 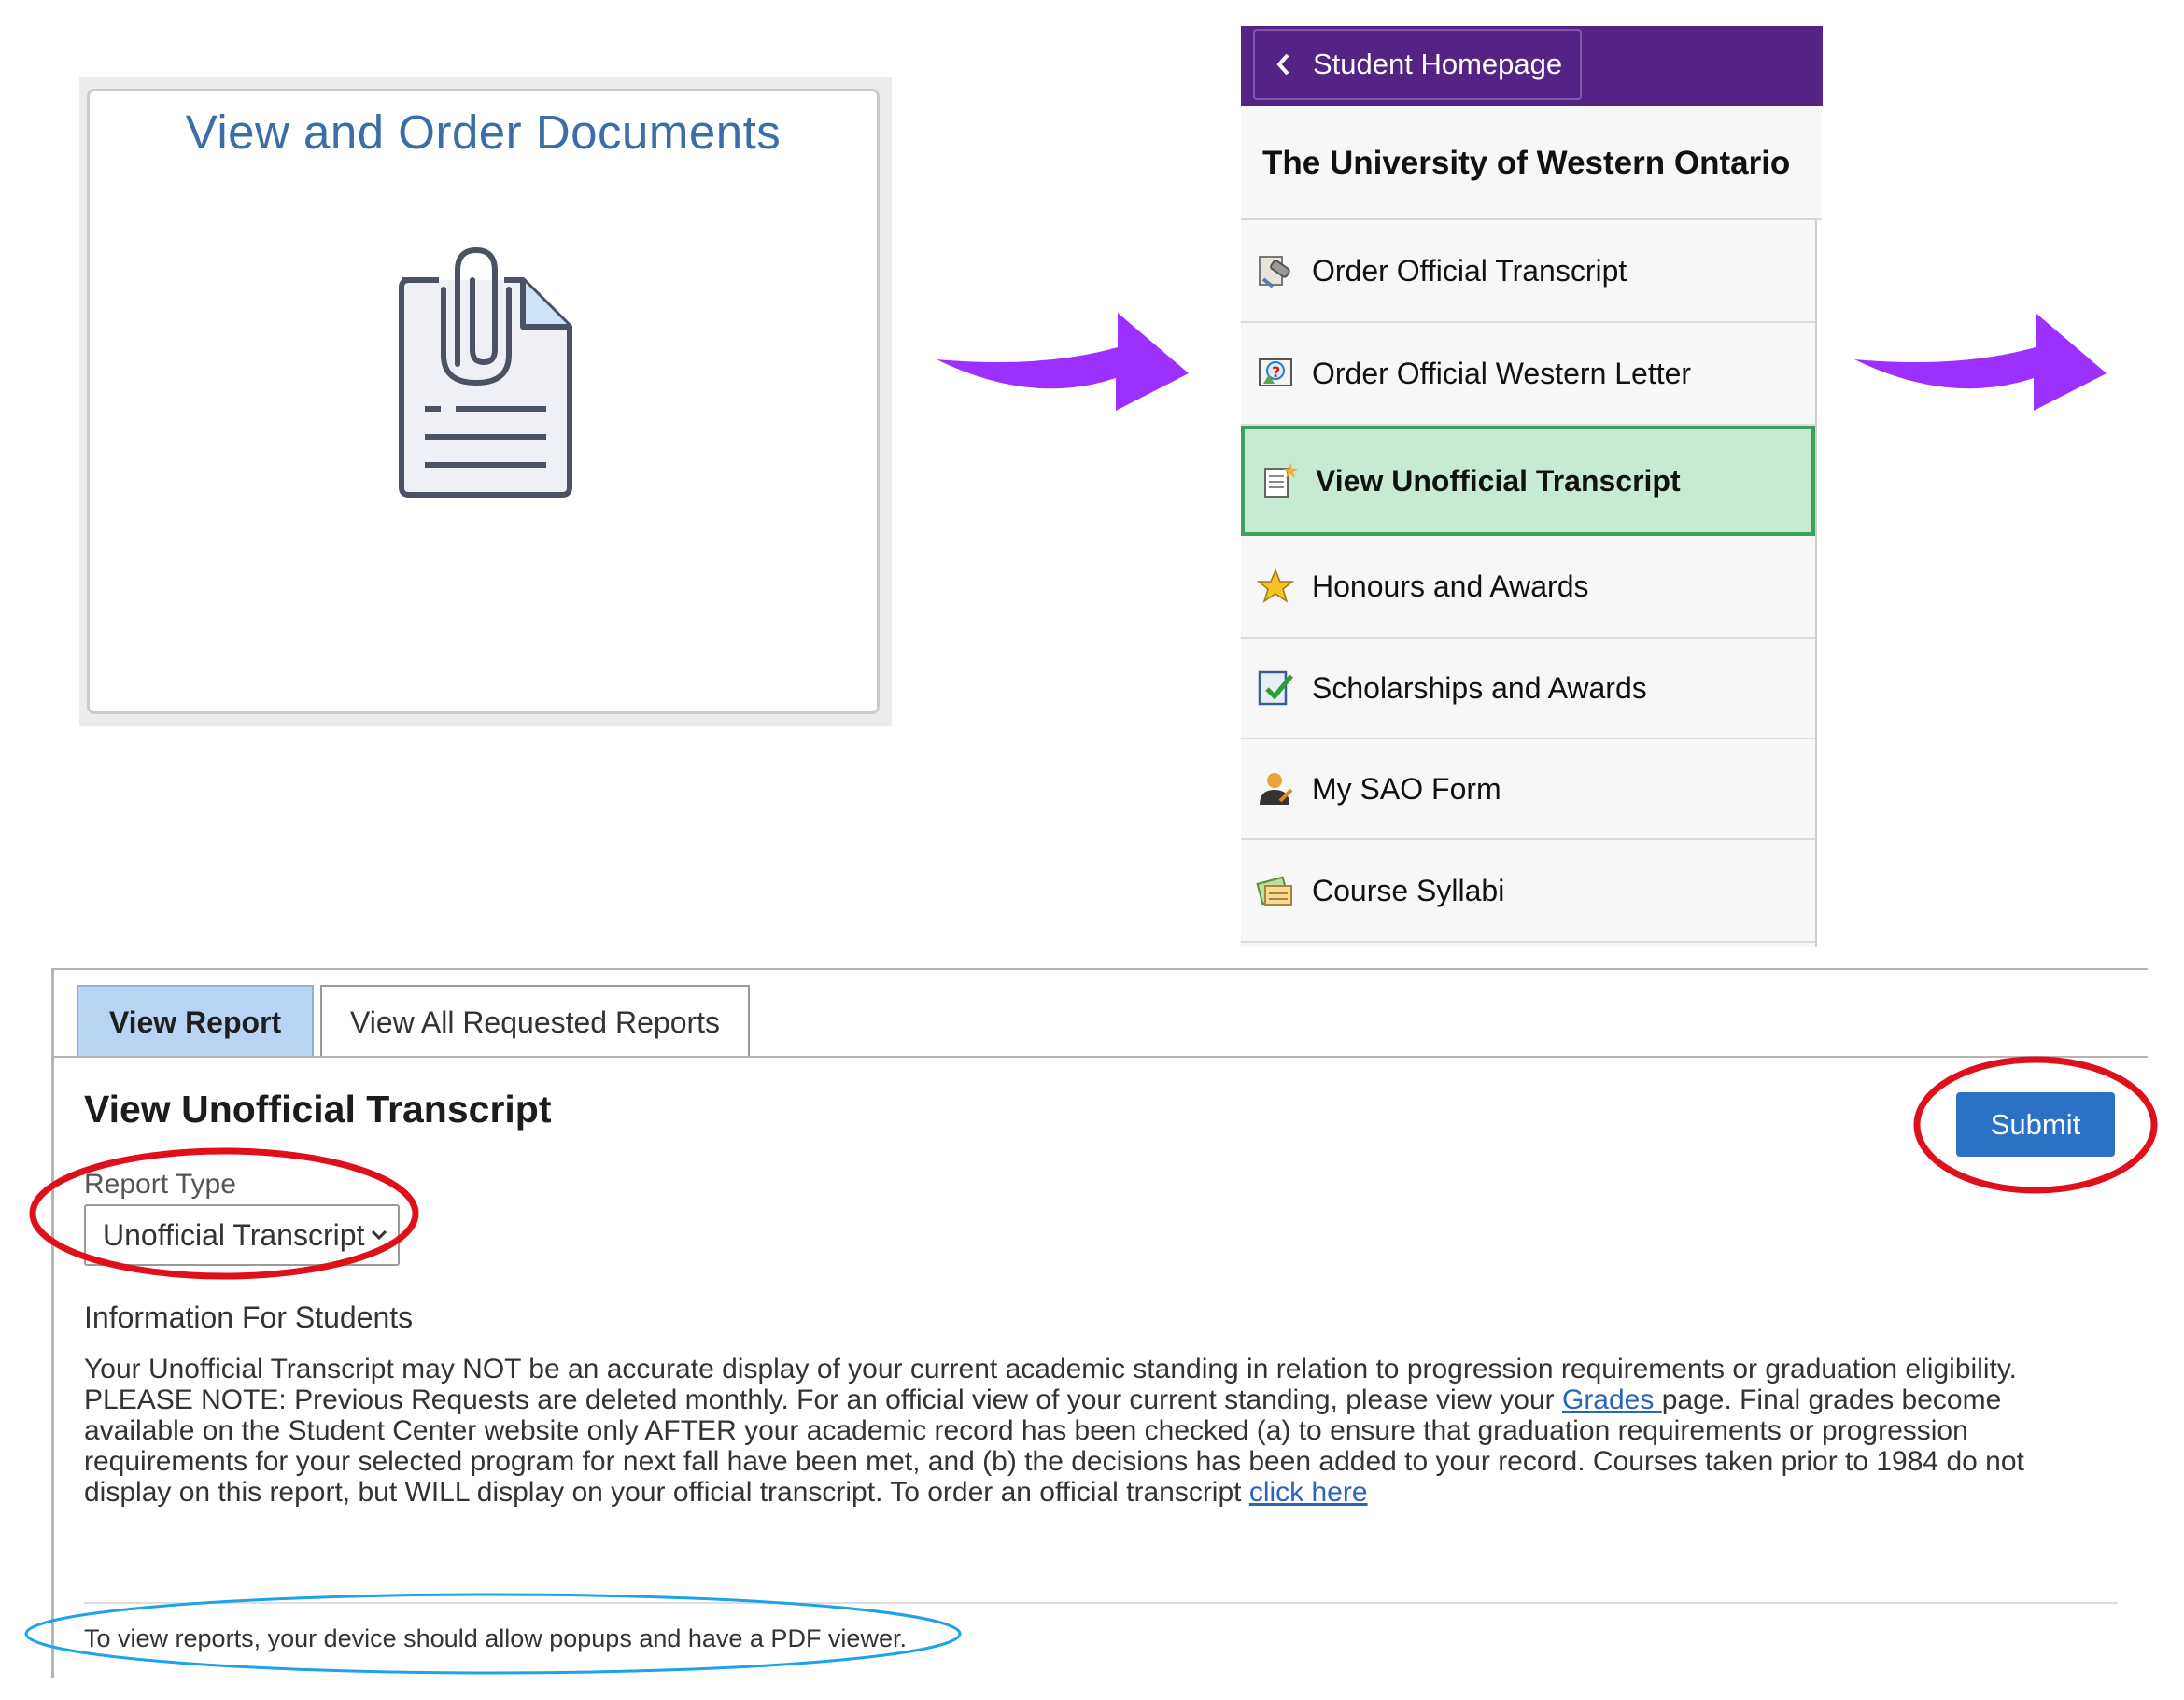 I want to click on star-icon, so click(x=1275, y=586).